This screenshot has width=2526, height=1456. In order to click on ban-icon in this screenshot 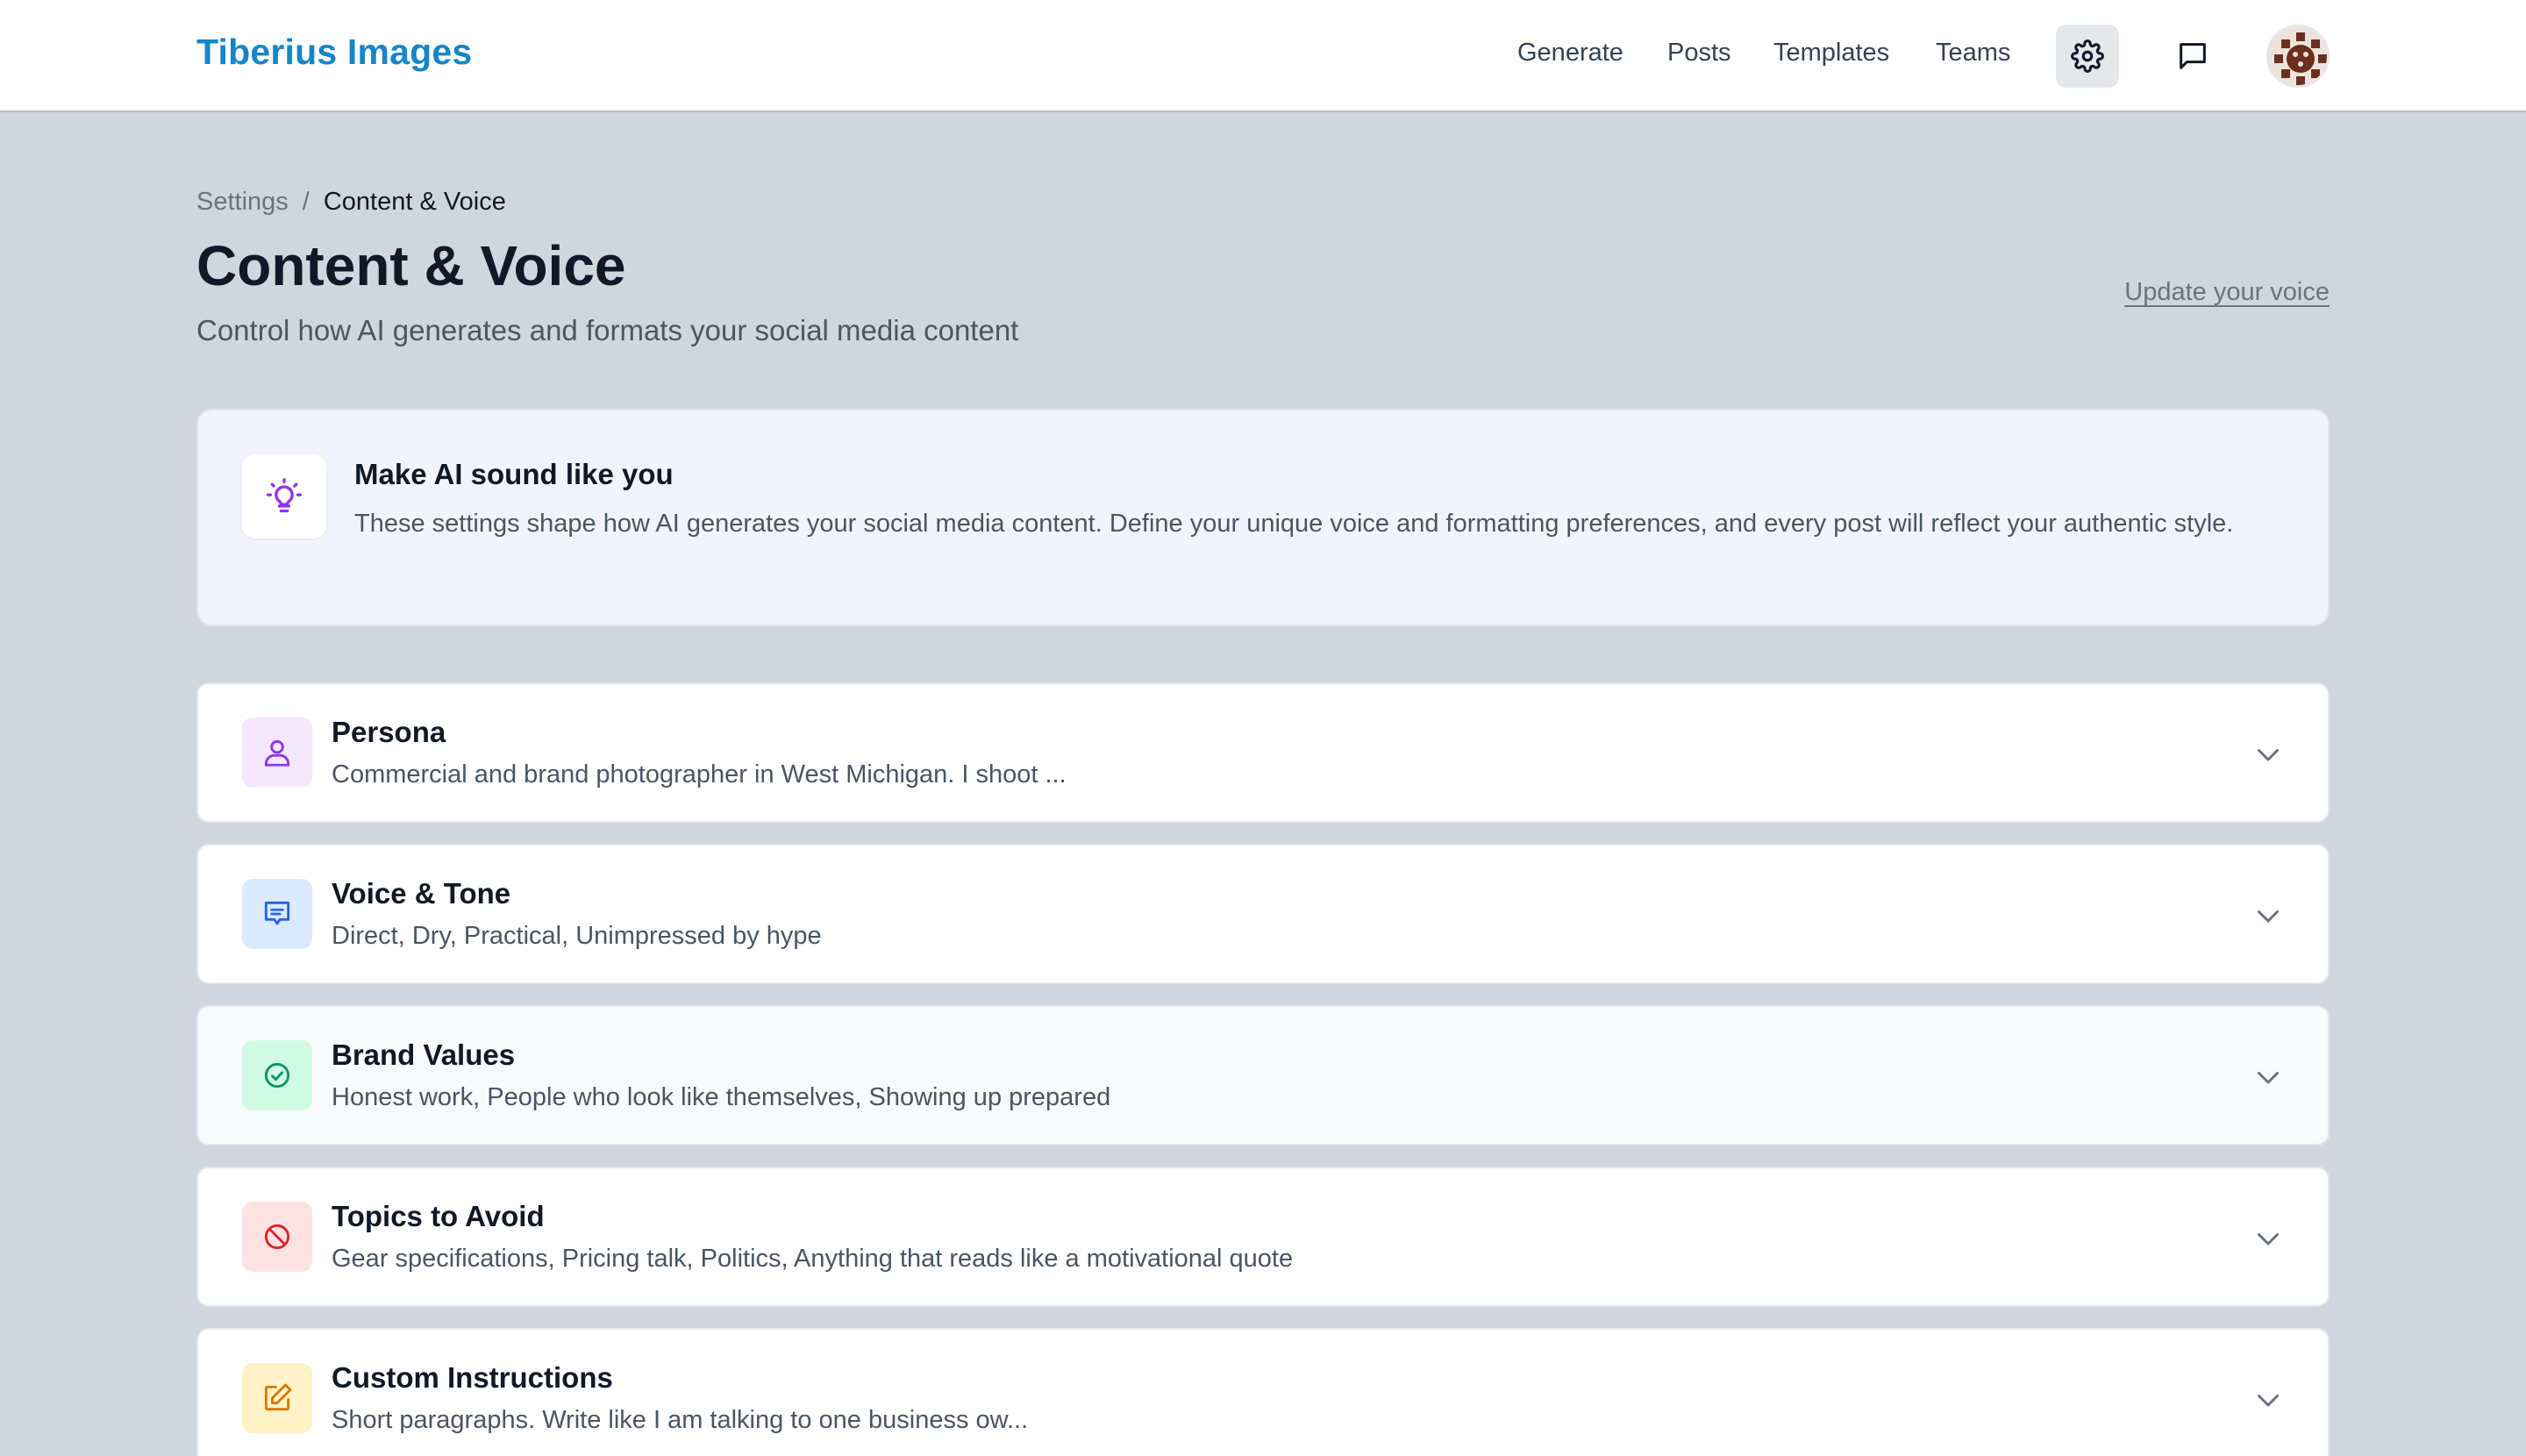, I will do `click(277, 1237)`.